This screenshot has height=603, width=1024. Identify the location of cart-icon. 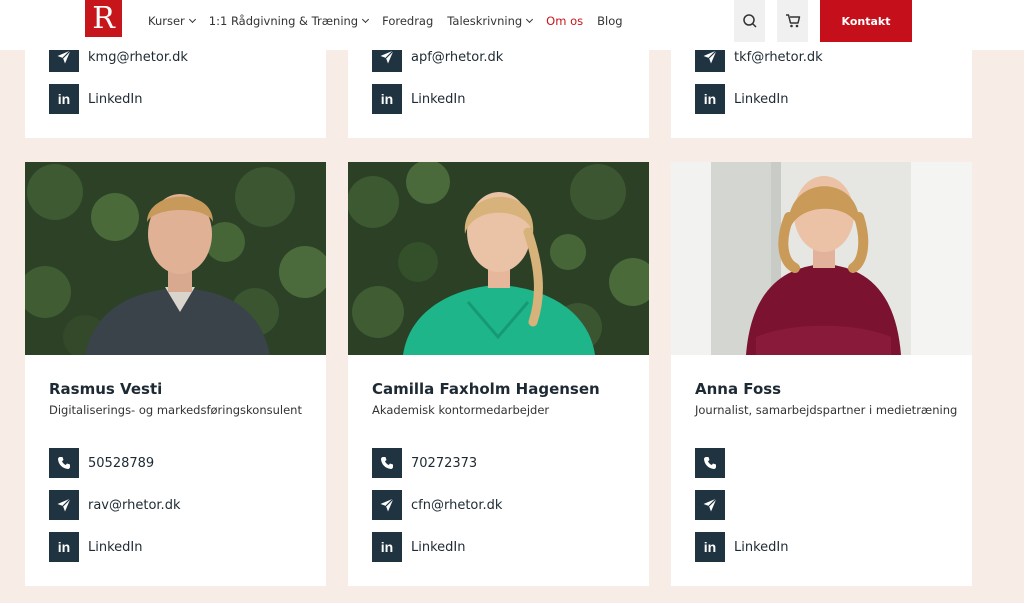
(792, 21).